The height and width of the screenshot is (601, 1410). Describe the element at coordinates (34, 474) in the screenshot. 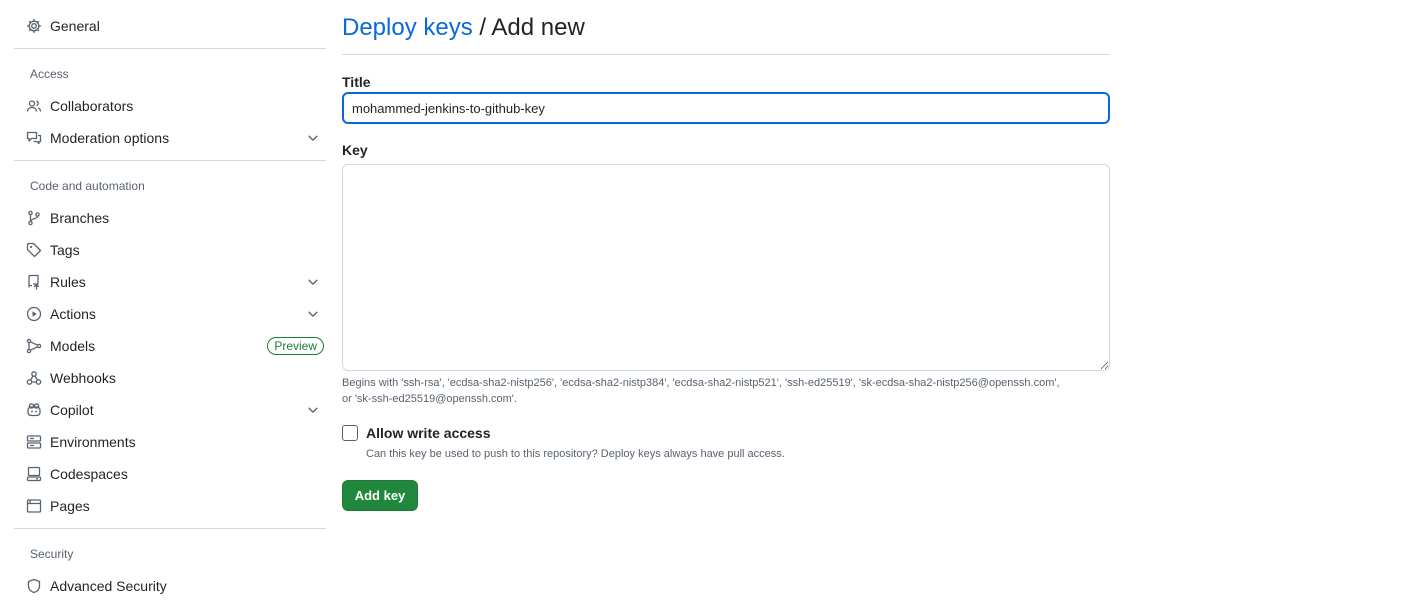

I see `codespaces-icon` at that location.